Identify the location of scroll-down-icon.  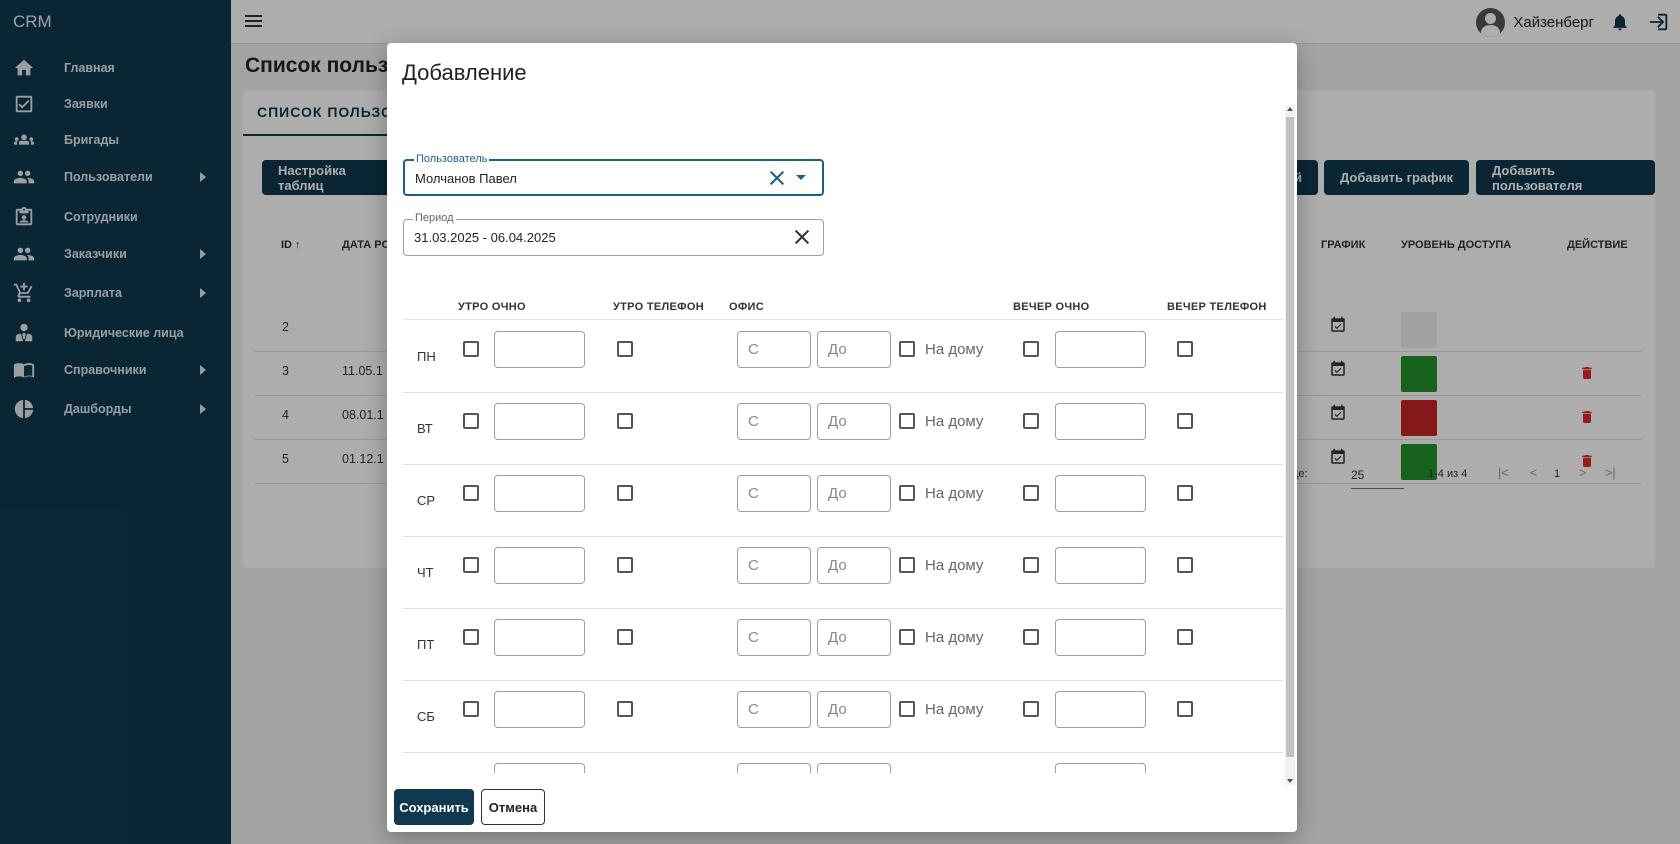
(1290, 781).